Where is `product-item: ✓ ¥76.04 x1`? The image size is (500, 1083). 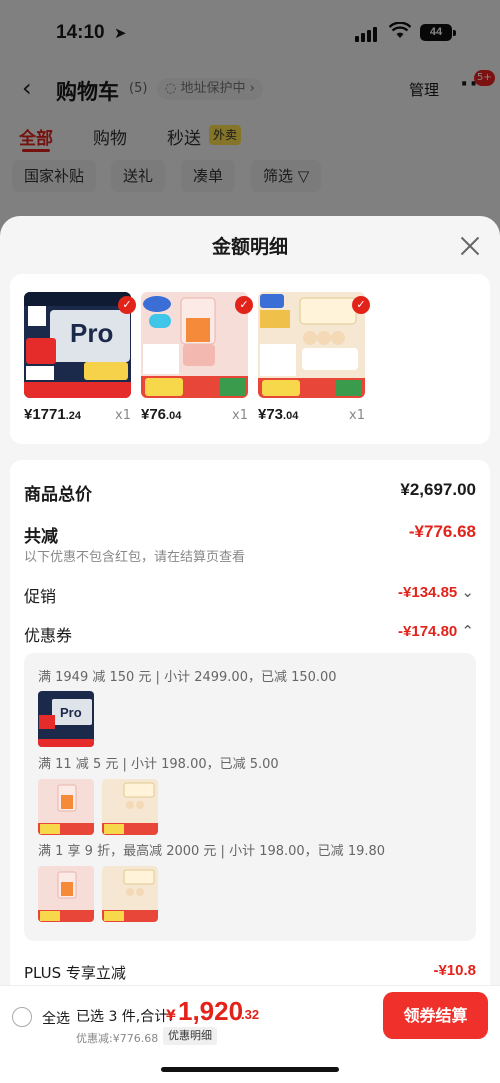 product-item: ✓ ¥76.04 x1 is located at coordinates (200, 357).